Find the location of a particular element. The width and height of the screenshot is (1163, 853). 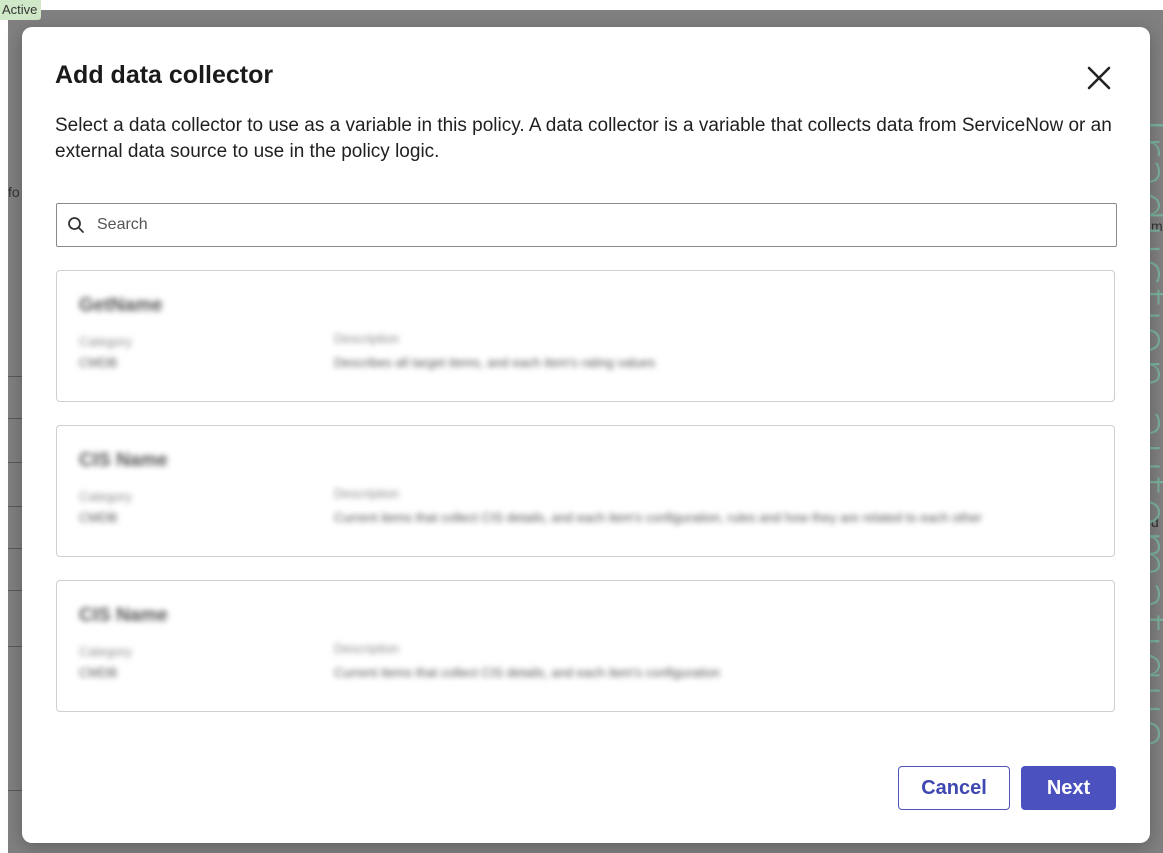

next-button: Next is located at coordinates (1068, 788).